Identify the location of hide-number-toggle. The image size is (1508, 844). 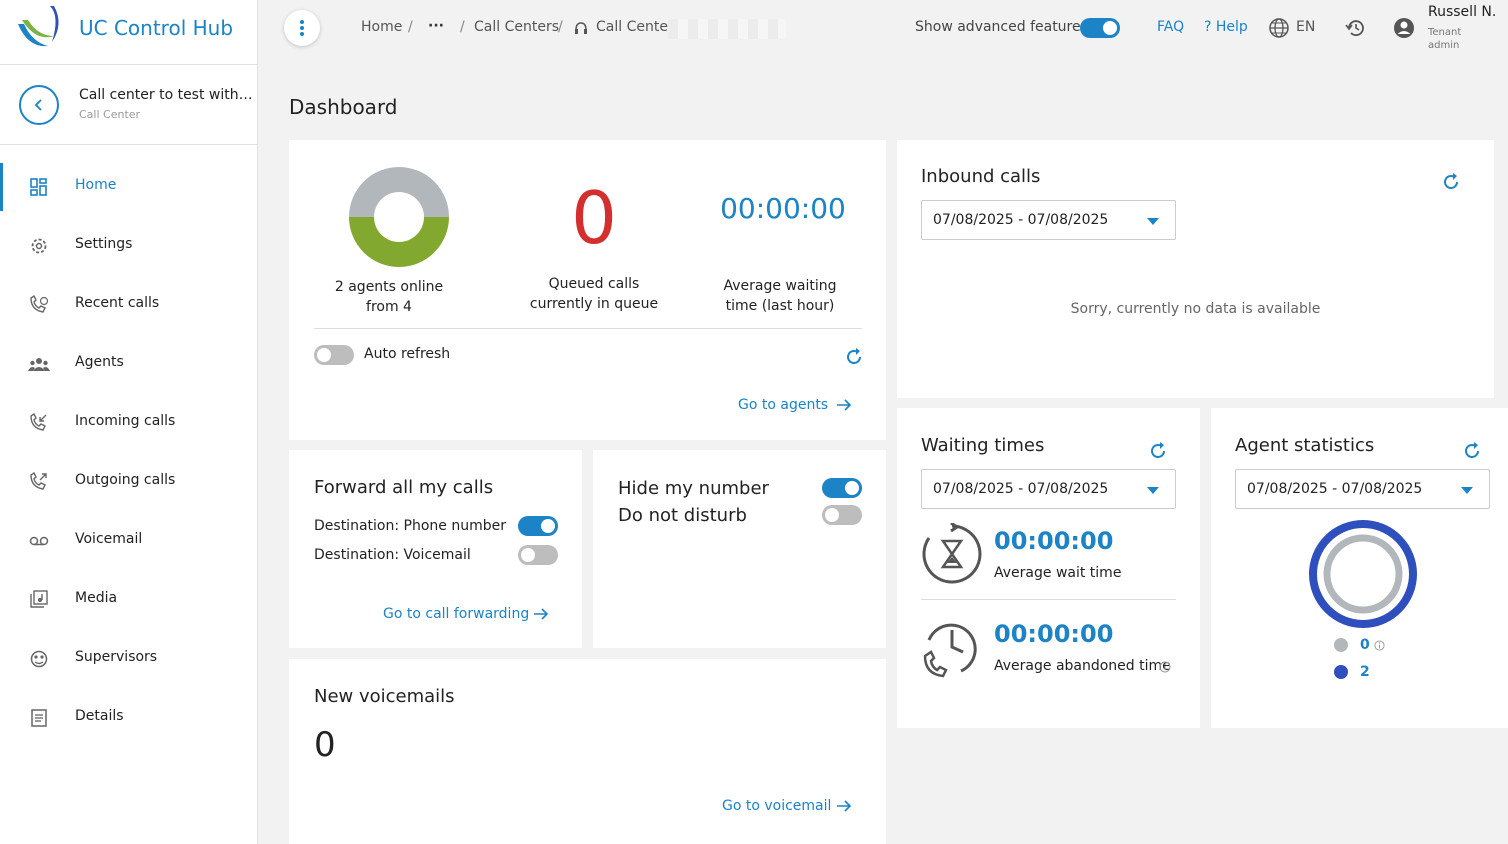
(842, 488).